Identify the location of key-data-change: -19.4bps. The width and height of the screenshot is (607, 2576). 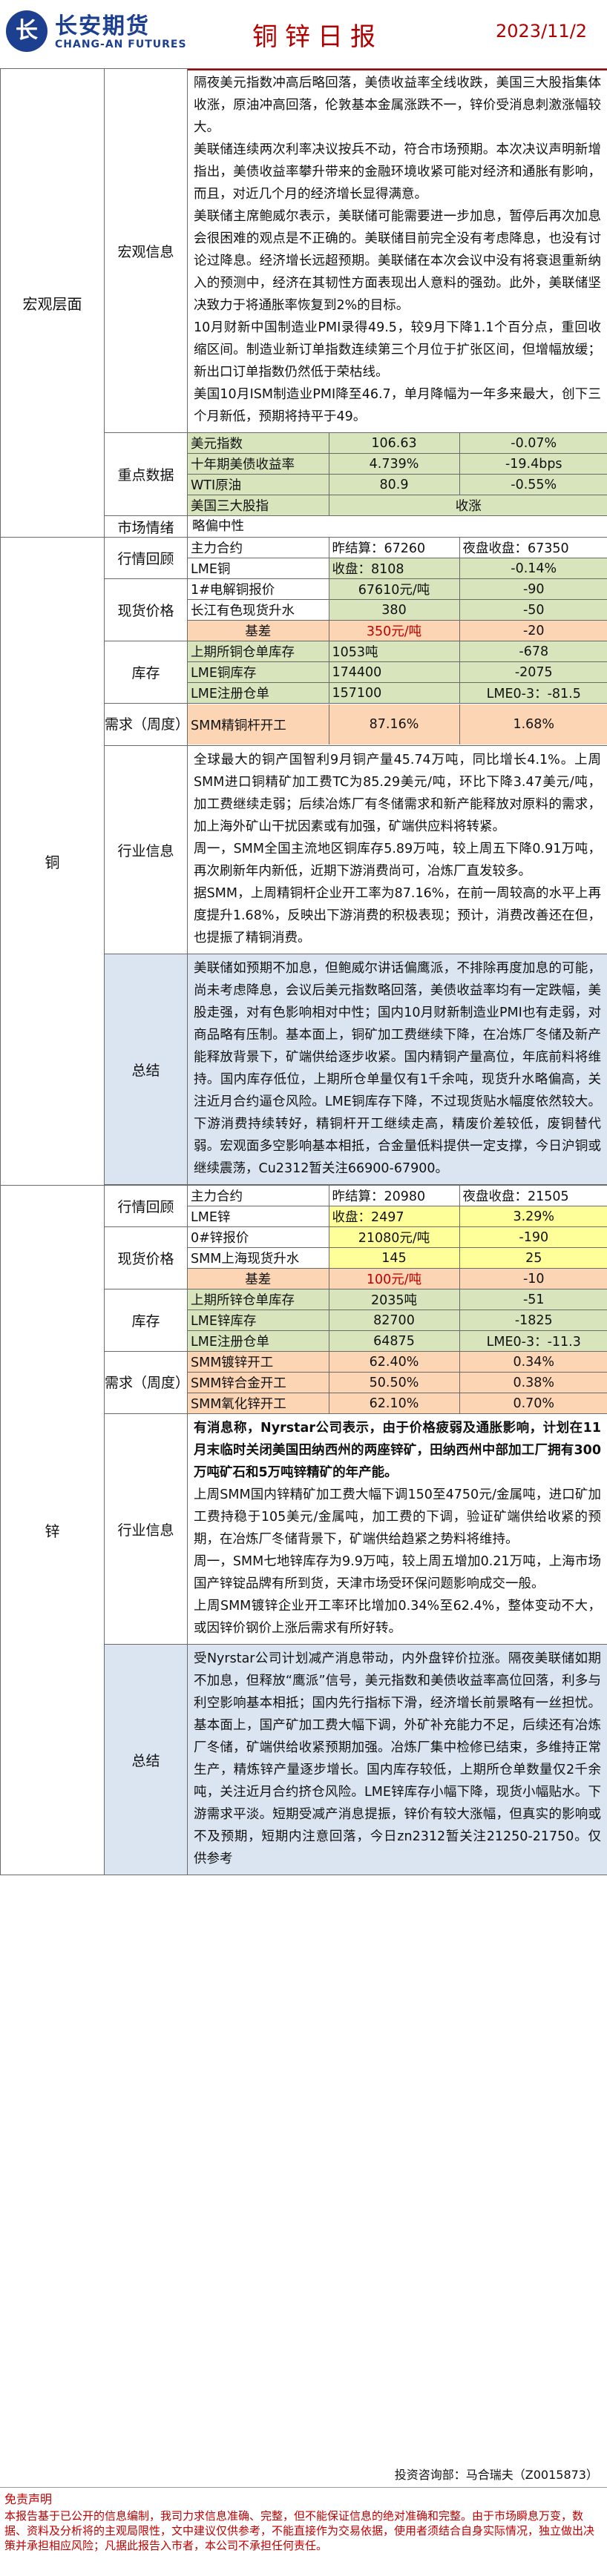
(533, 464).